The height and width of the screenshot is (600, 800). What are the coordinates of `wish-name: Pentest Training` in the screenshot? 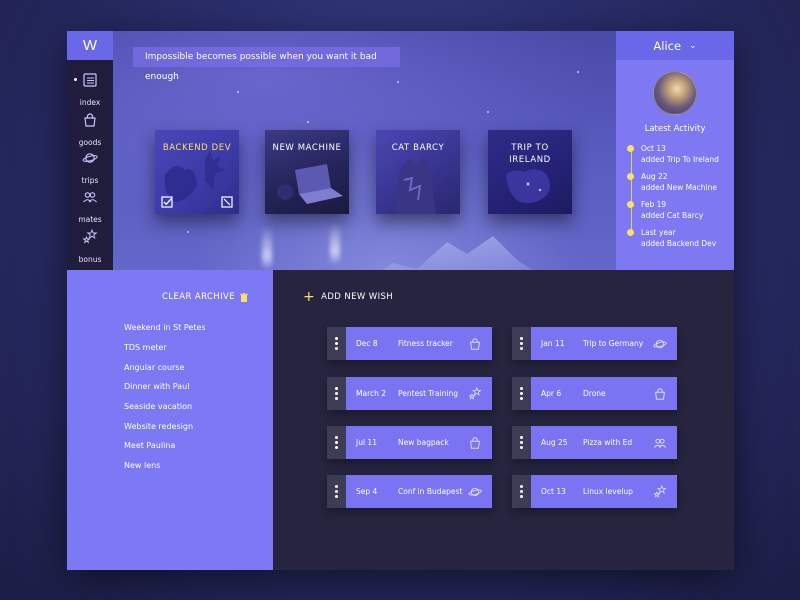 It's located at (428, 393).